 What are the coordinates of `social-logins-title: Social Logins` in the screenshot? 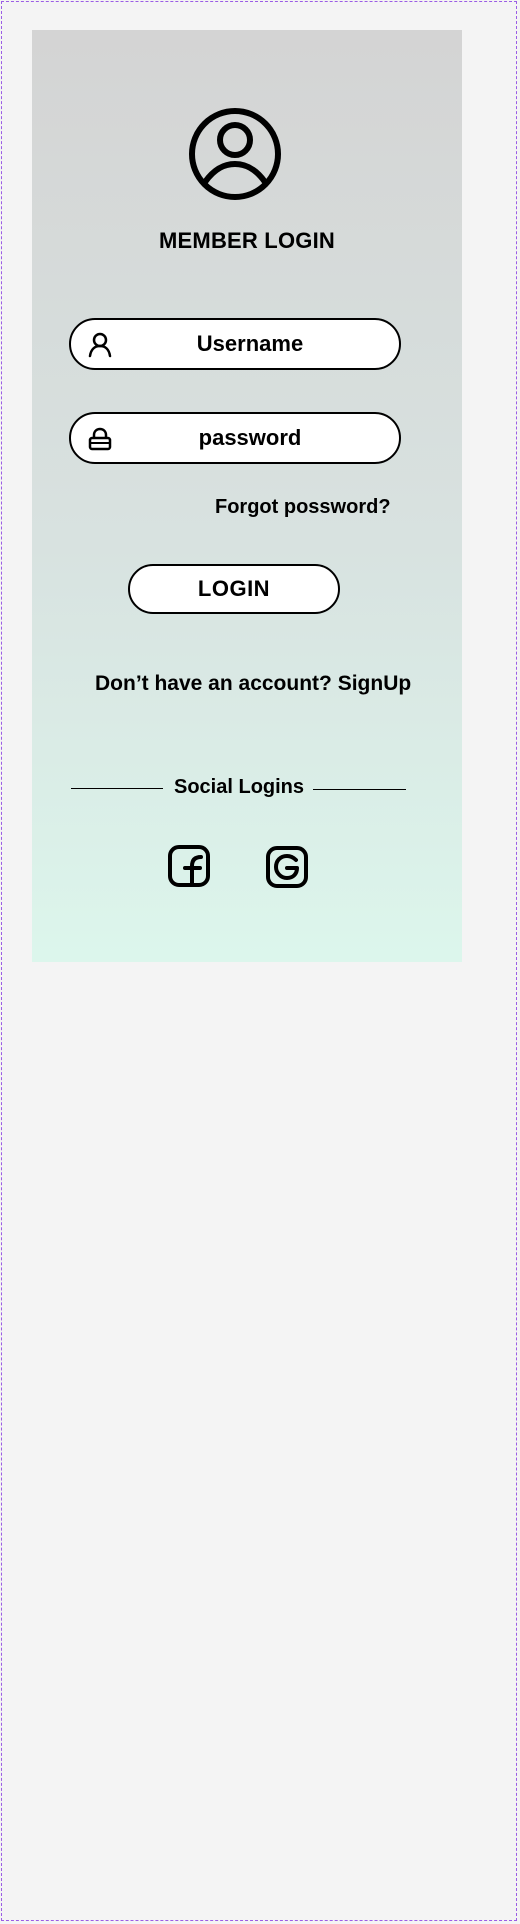 It's located at (239, 787).